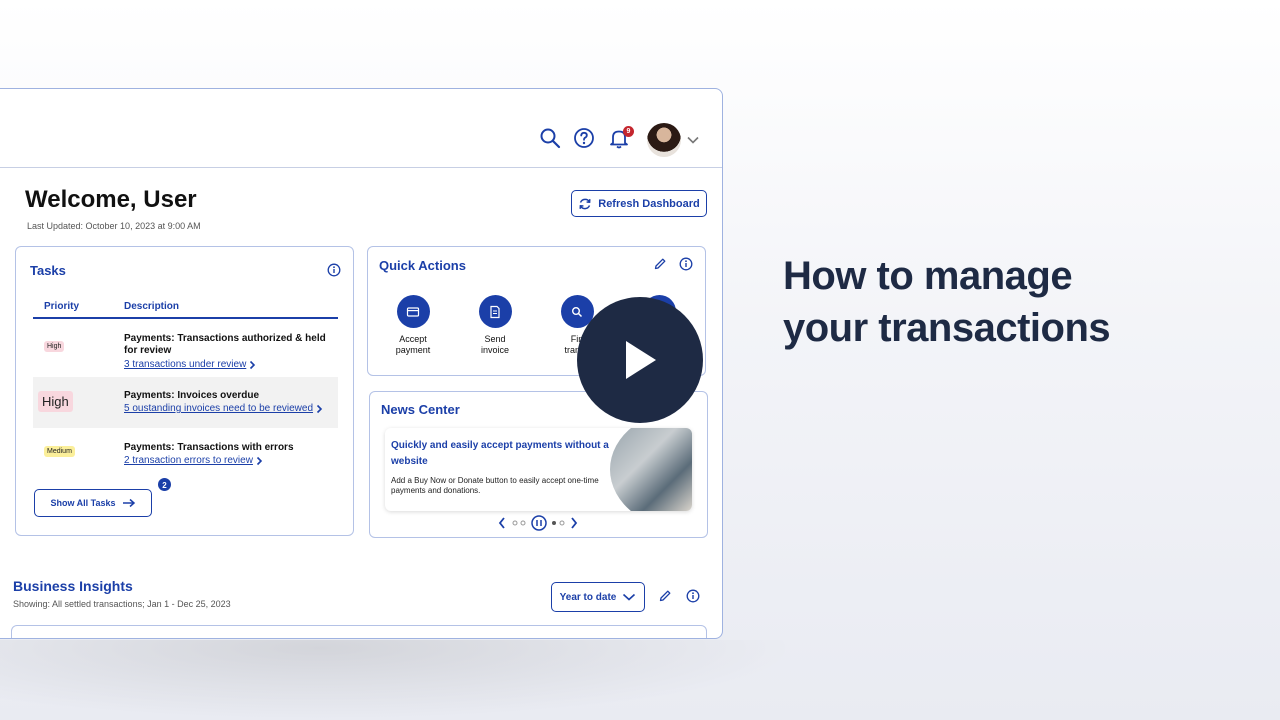 This screenshot has height=720, width=1280. What do you see at coordinates (588, 597) in the screenshot?
I see `date-range-label: Year to date` at bounding box center [588, 597].